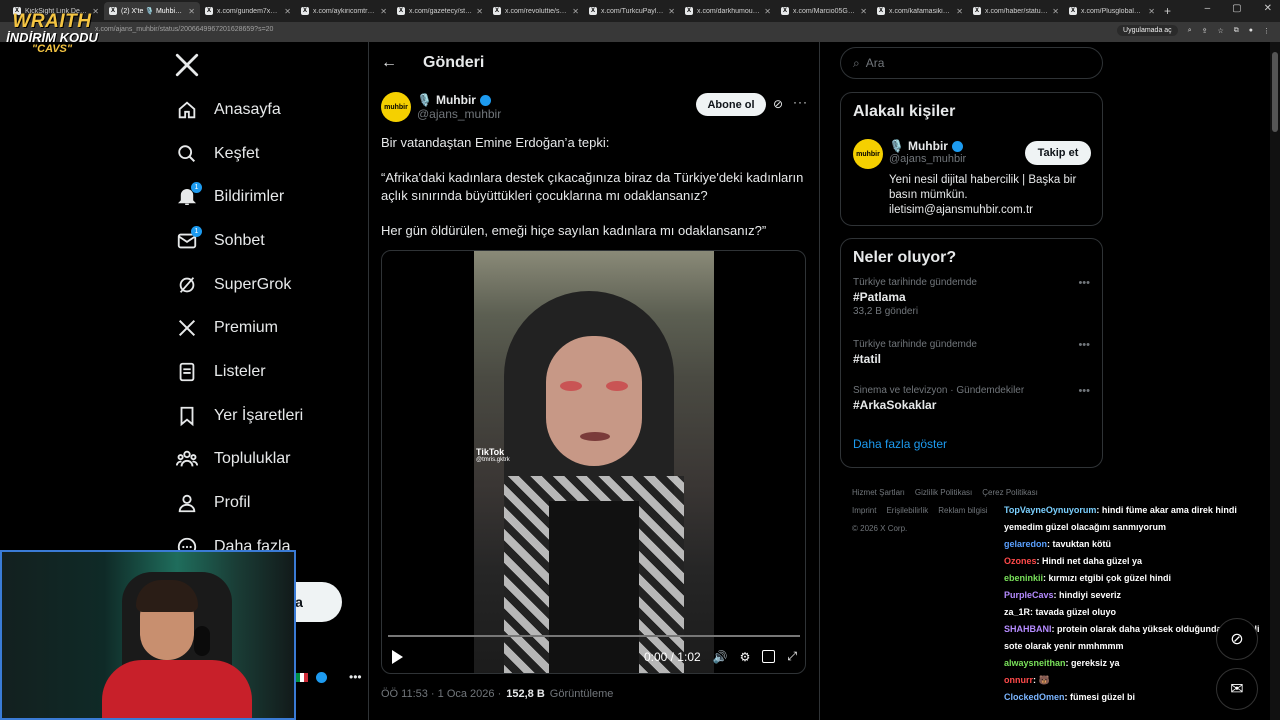 Image resolution: width=1280 pixels, height=720 pixels. Describe the element at coordinates (456, 100) in the screenshot. I see `author-name: Muhbir` at that location.